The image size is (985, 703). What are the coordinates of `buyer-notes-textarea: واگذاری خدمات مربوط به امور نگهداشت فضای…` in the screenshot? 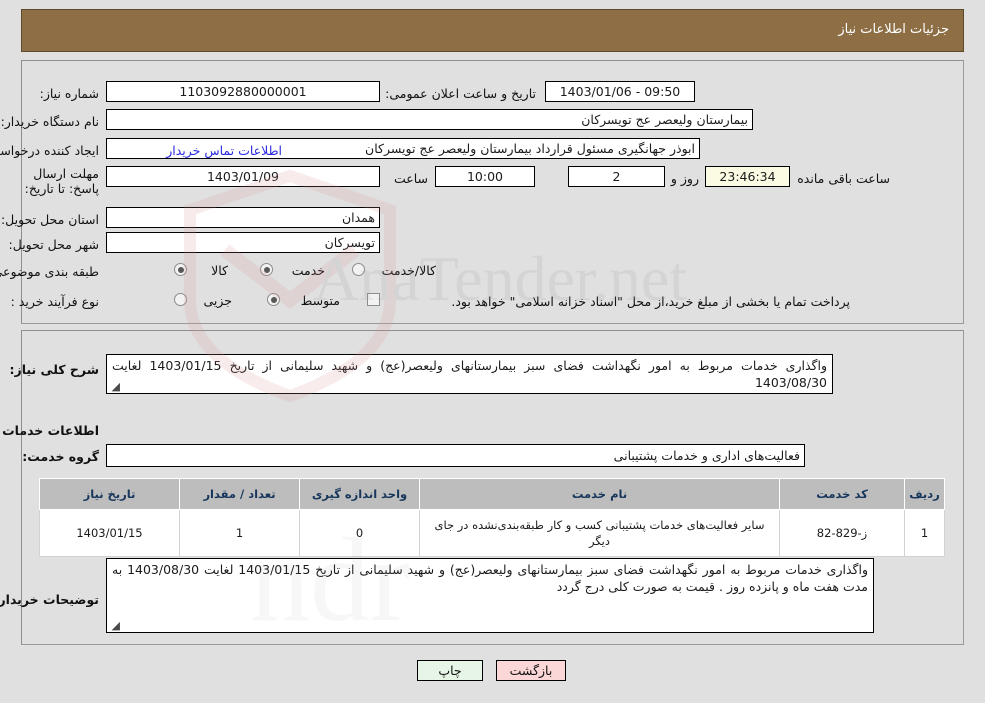 It's located at (490, 595).